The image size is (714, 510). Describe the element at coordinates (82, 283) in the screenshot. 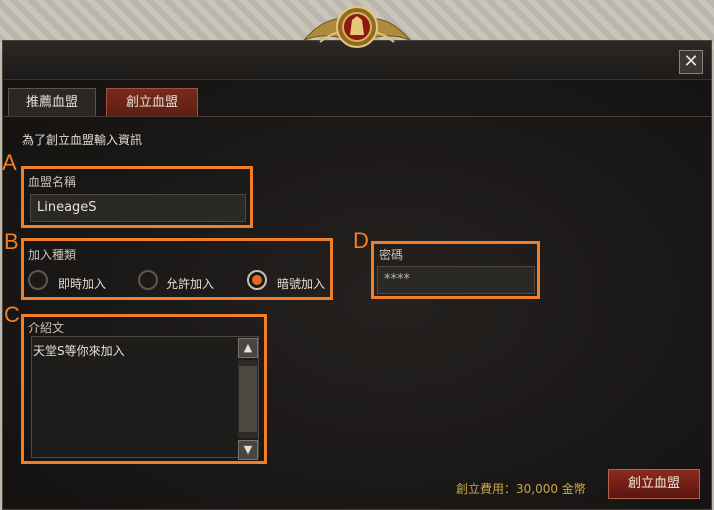

I see `radio-instant-join-label: 即時加入` at that location.